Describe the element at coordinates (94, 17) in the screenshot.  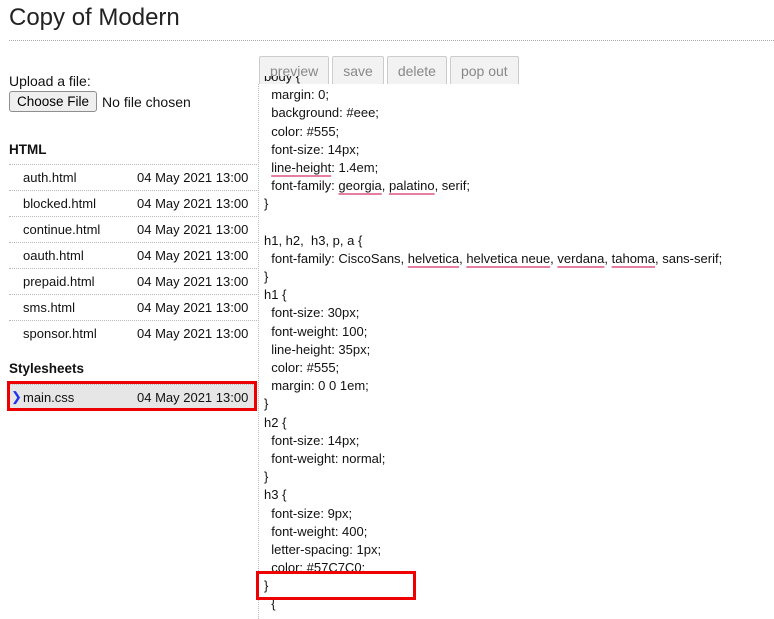
I see `page-title: Copy of Modern` at that location.